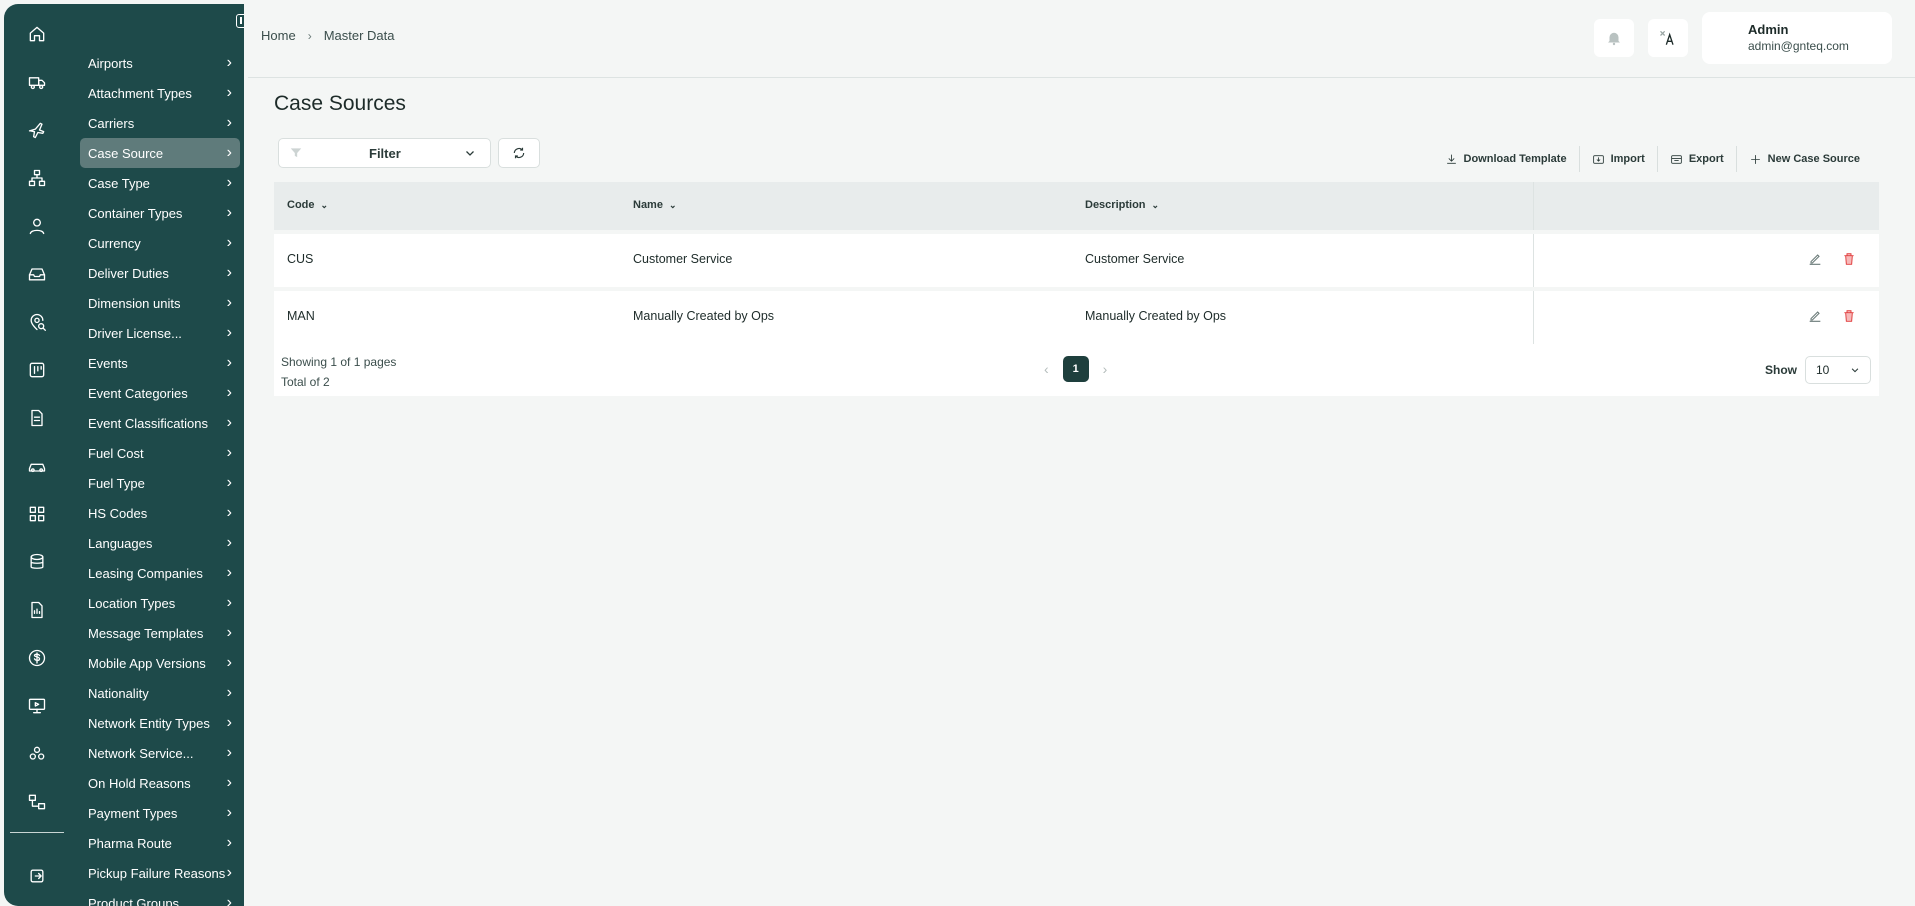 Image resolution: width=1915 pixels, height=906 pixels. What do you see at coordinates (140, 93) in the screenshot?
I see `sidebar-item-label: Attachment Types` at bounding box center [140, 93].